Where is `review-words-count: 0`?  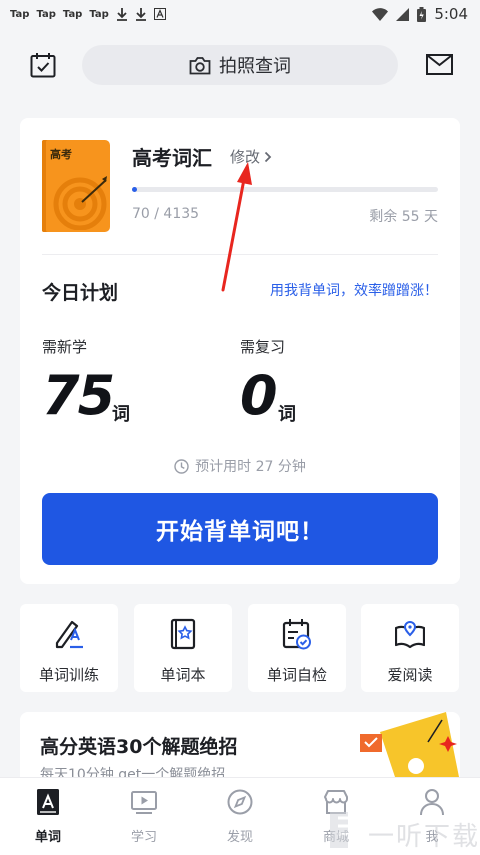
review-words-count: 0 is located at coordinates (259, 395).